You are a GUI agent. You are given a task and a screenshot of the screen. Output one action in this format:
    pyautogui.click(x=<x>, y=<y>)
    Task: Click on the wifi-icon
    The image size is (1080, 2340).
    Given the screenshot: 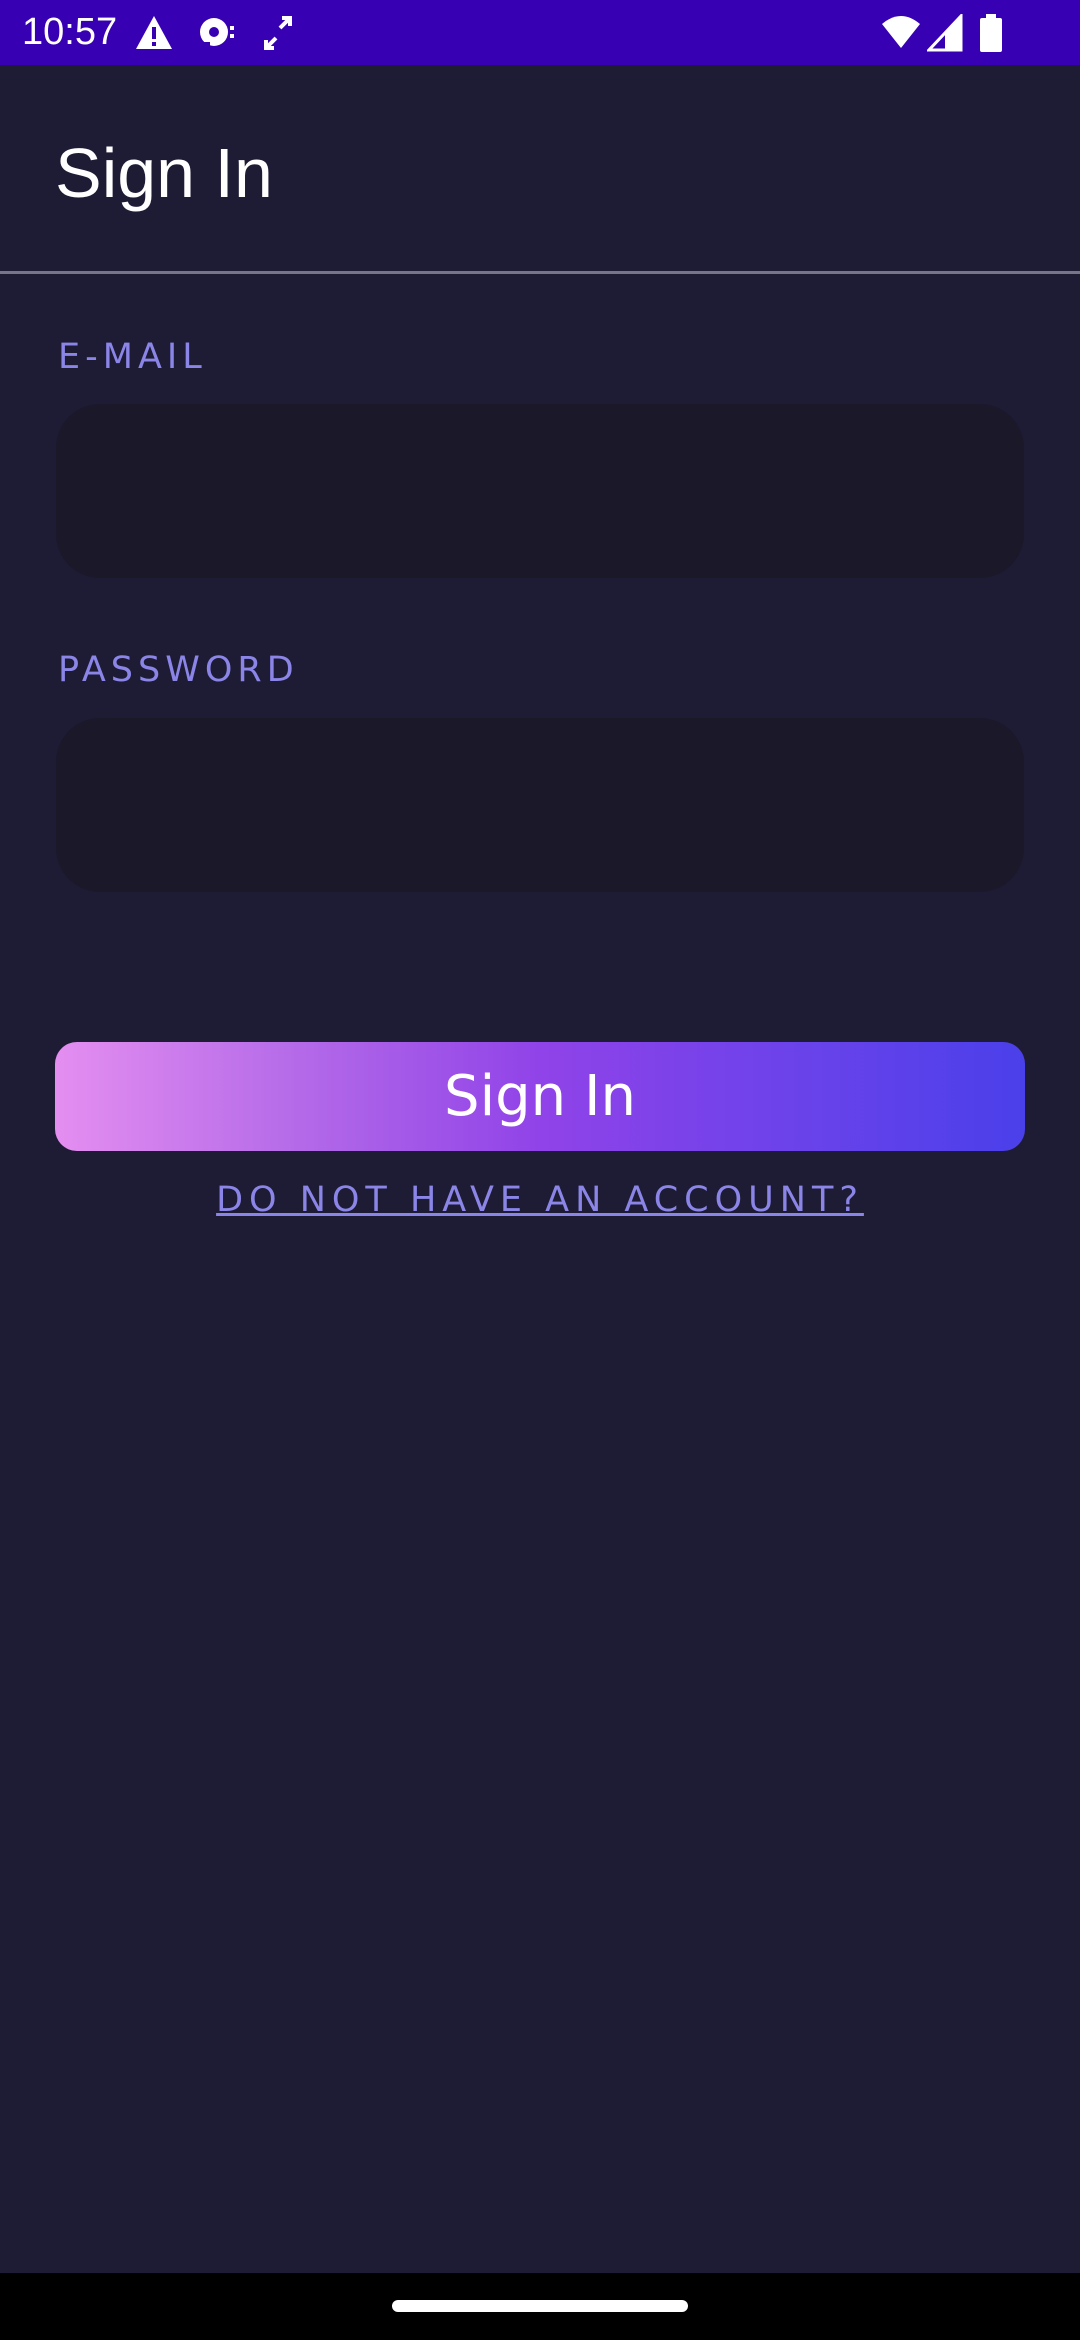 What is the action you would take?
    pyautogui.click(x=901, y=33)
    